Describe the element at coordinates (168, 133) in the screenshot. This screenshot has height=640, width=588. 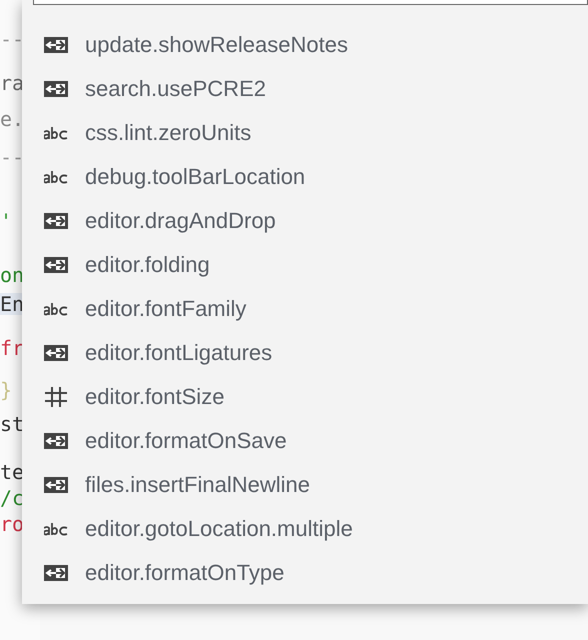
I see `suggestion-item: css.lint.zeroUnits` at that location.